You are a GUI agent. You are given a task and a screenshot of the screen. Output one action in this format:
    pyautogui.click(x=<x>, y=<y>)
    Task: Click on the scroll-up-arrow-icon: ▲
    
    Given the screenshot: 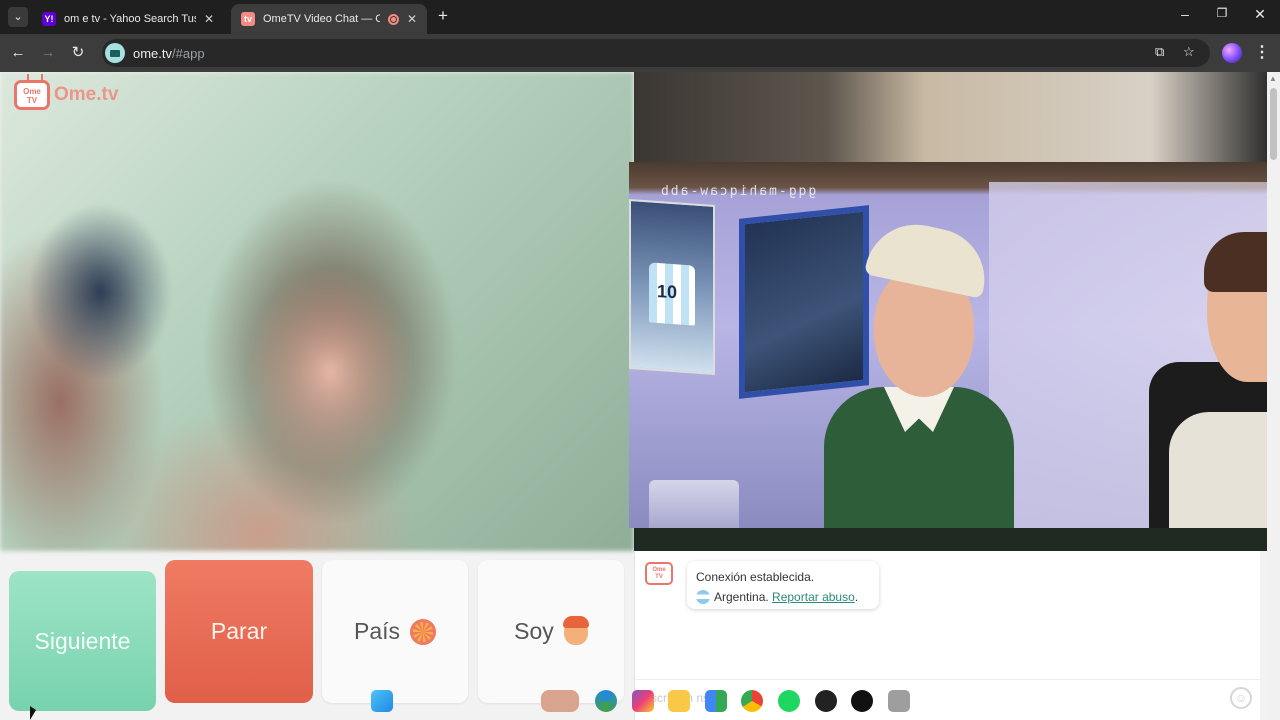 What is the action you would take?
    pyautogui.click(x=1273, y=78)
    